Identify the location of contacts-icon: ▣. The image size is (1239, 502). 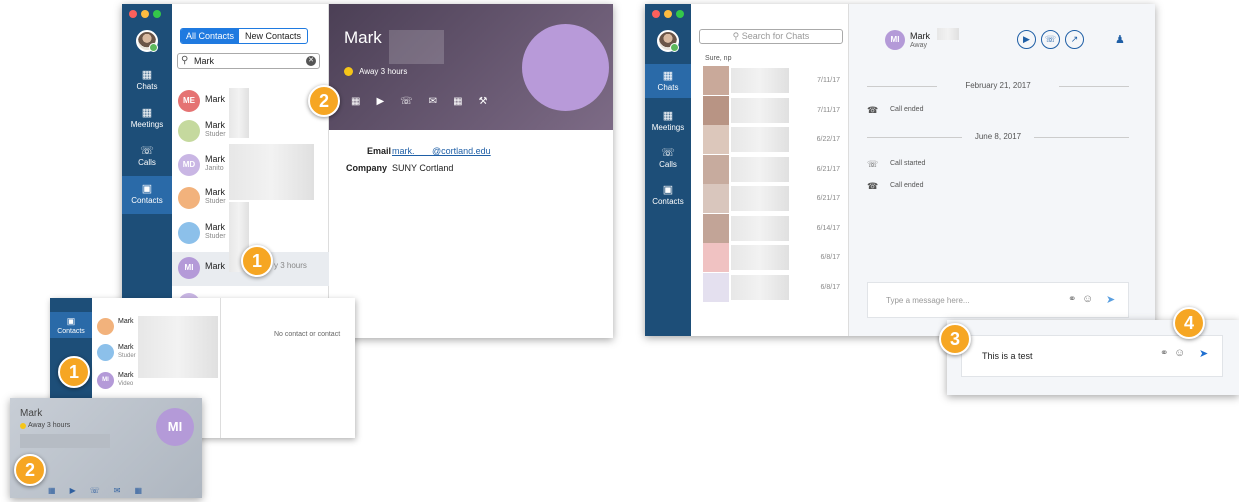
(147, 189).